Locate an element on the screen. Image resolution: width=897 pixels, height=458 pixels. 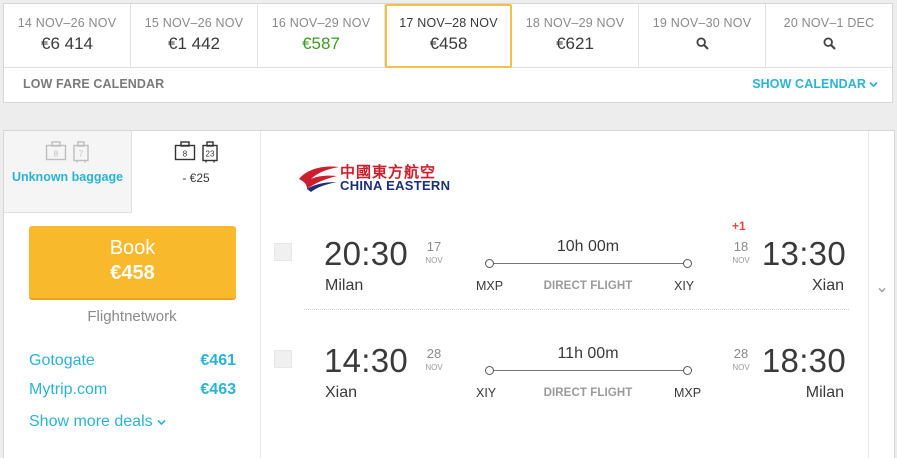
deal-price: €463 is located at coordinates (218, 389).